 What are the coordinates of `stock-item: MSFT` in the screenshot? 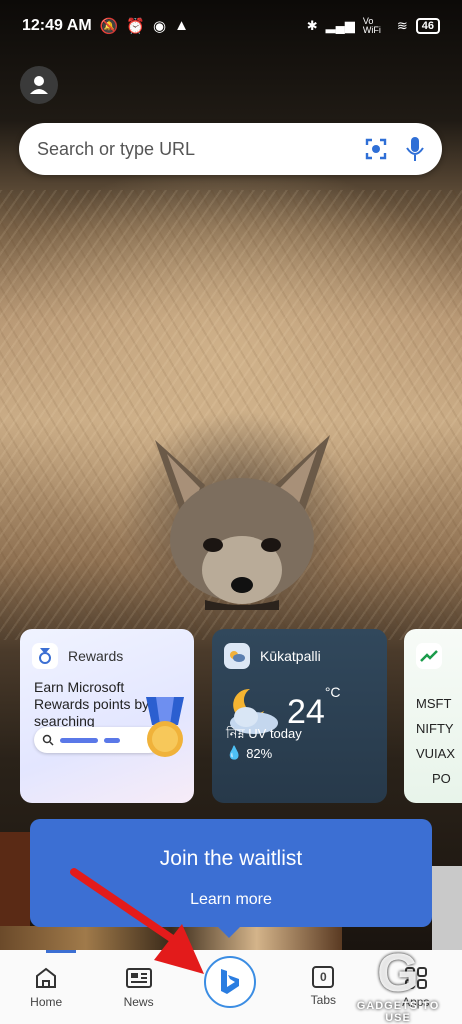 It's located at (433, 703).